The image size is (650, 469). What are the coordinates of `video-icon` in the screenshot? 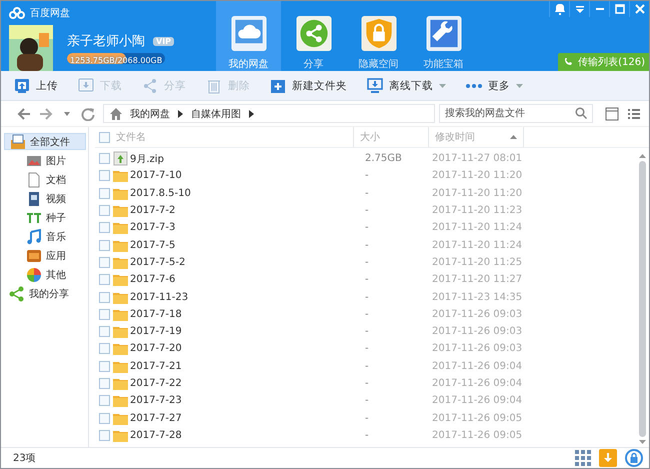 It's located at (34, 198).